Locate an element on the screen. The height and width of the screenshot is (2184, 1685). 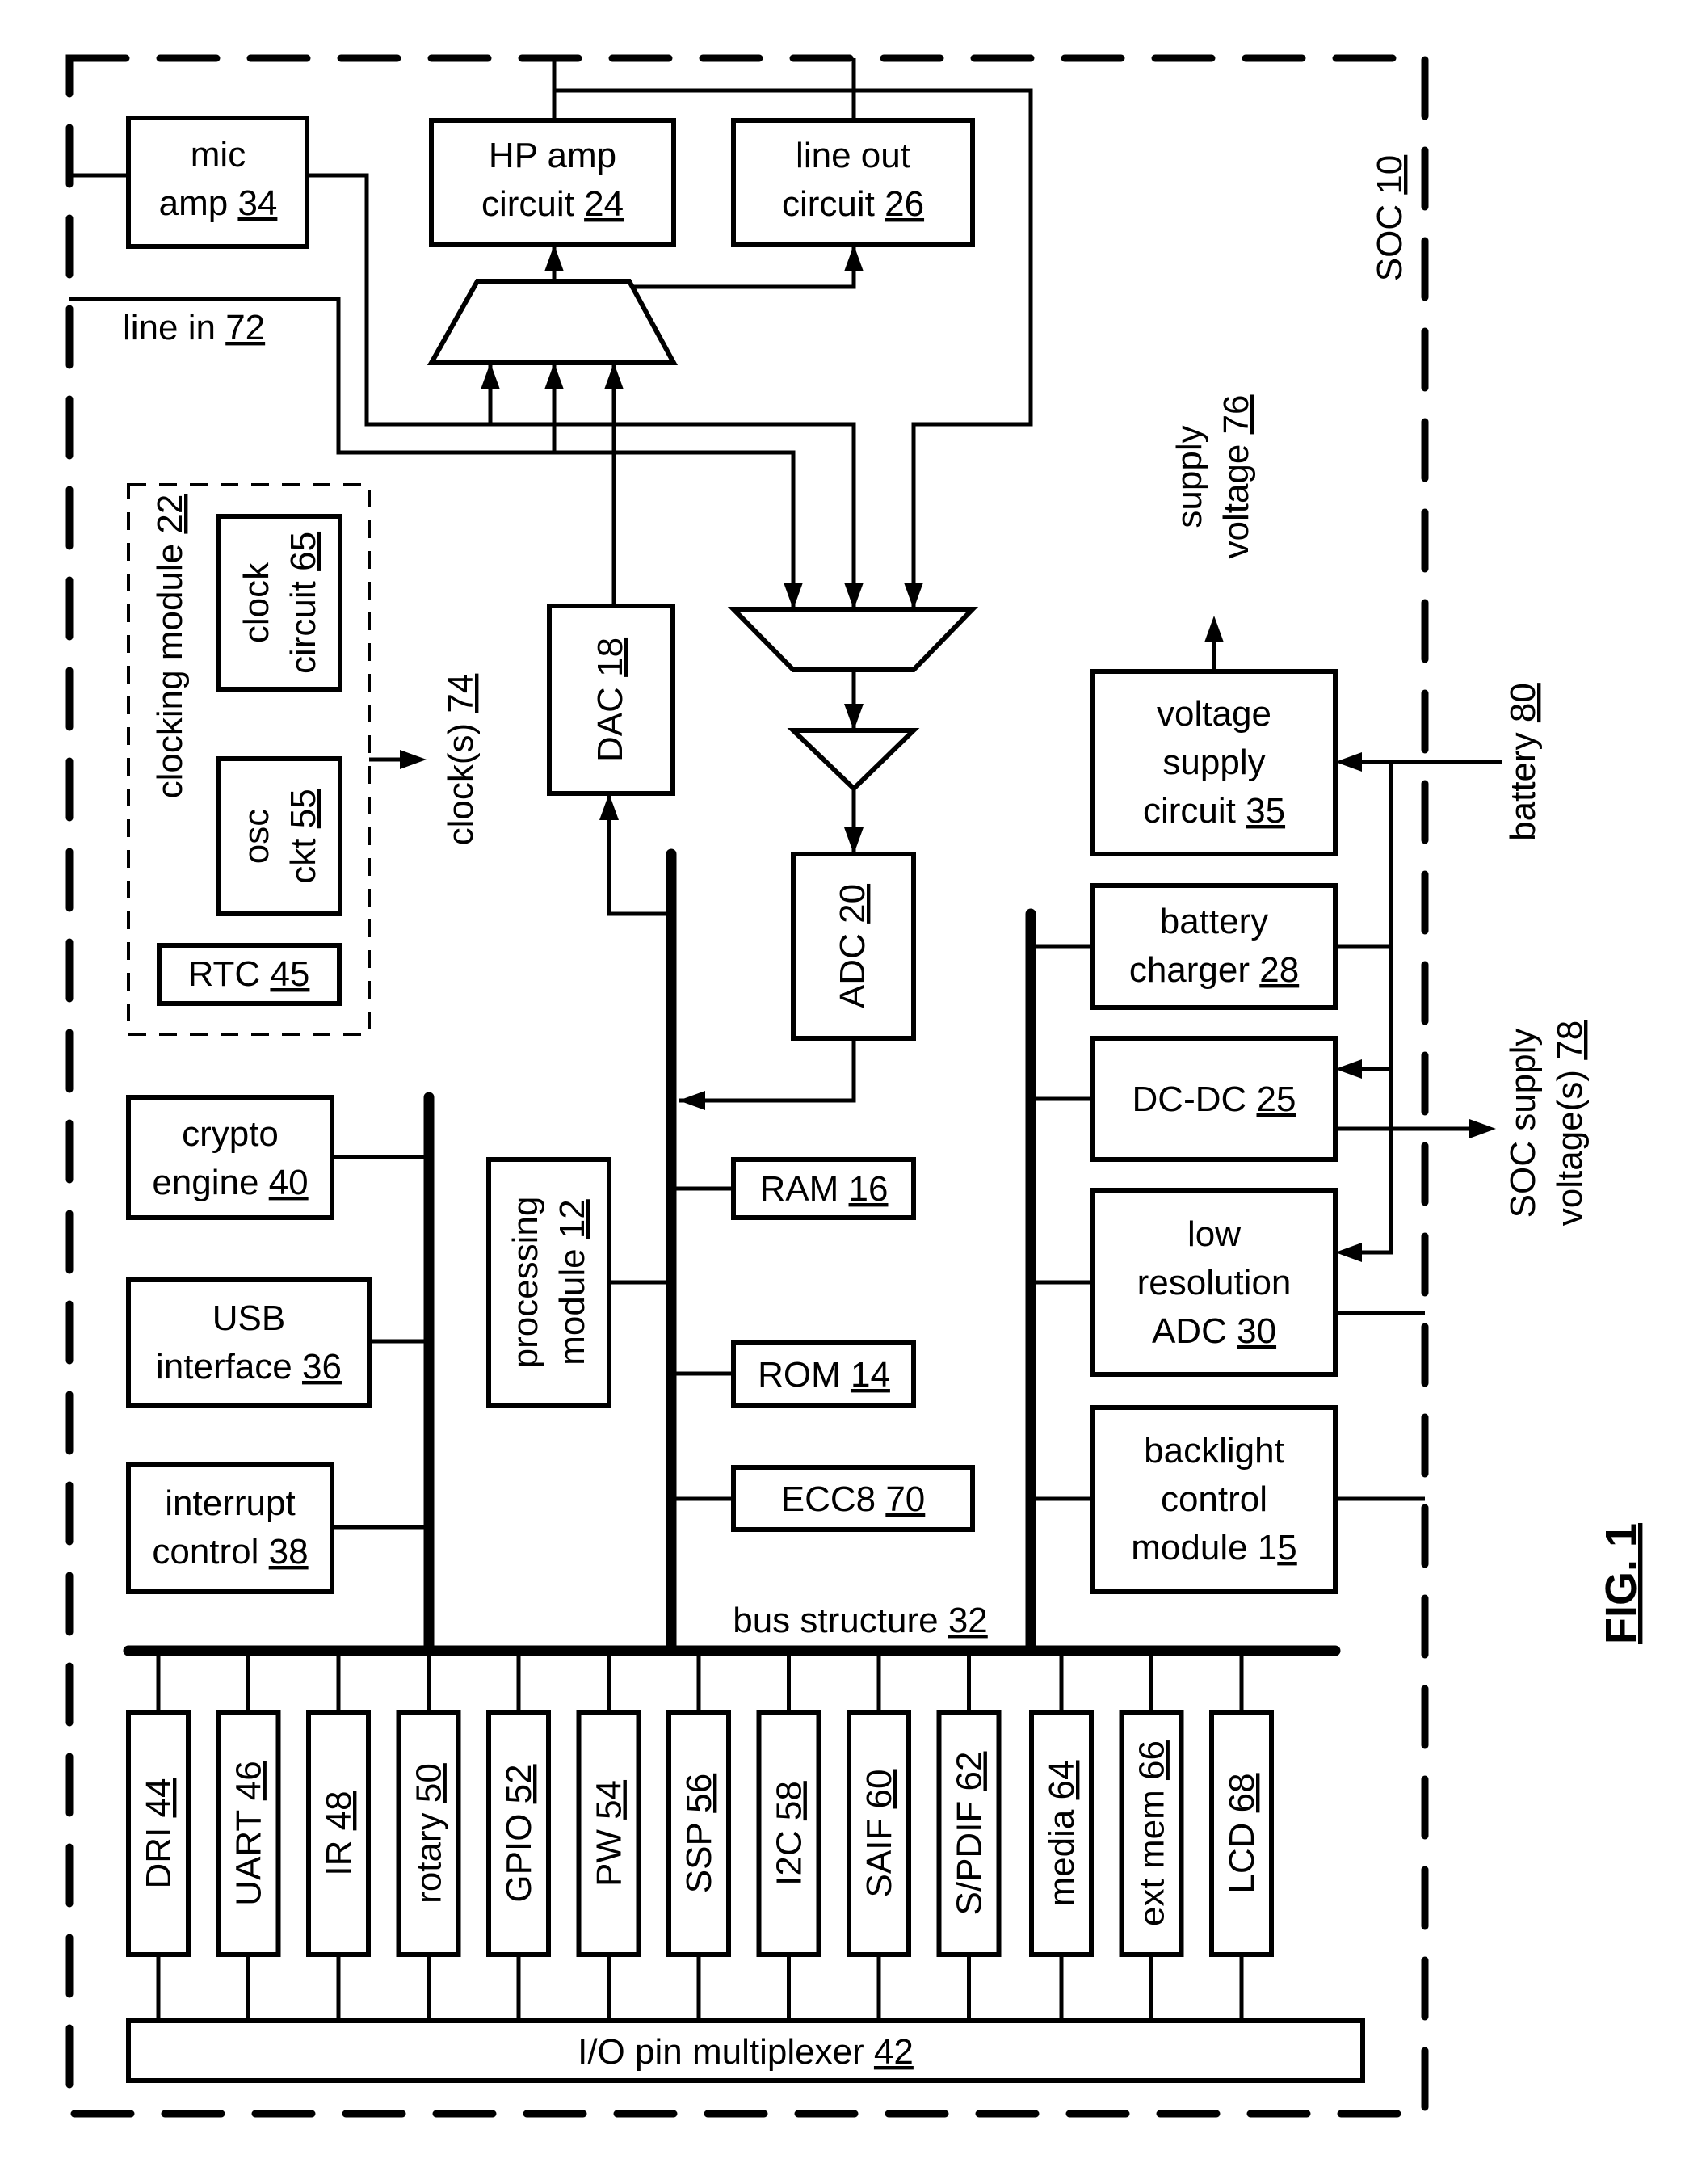
dc-dc-block: DC-DC 25 is located at coordinates (1214, 1099).